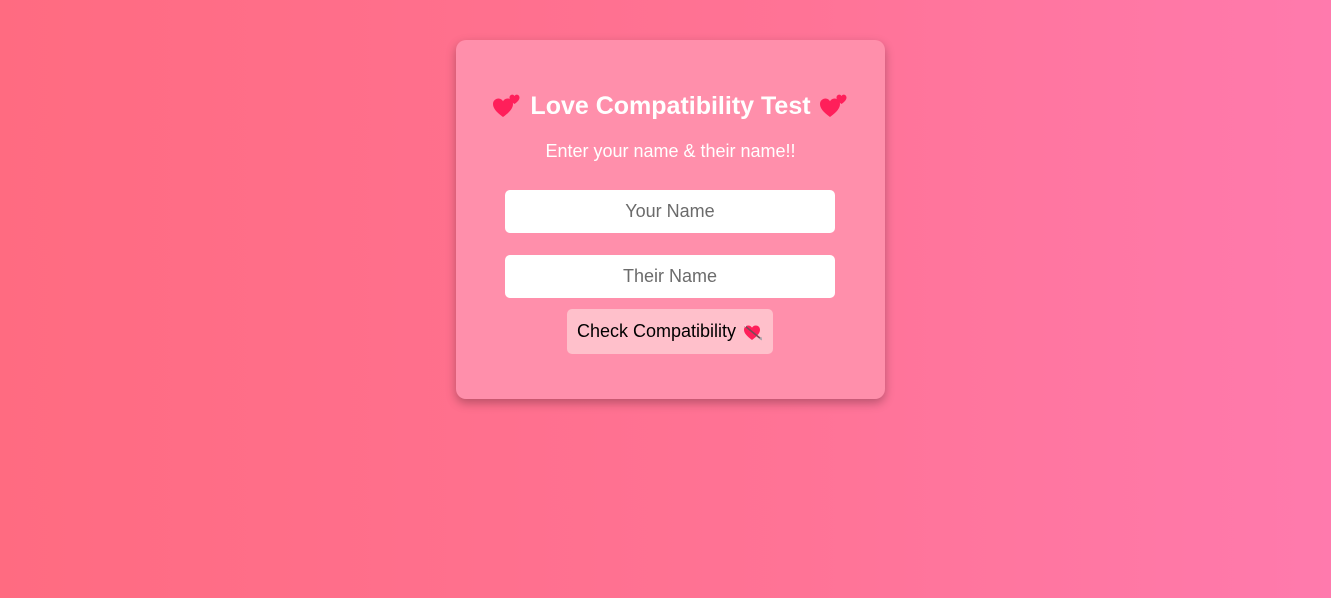 Image resolution: width=1331 pixels, height=598 pixels. I want to click on your-name-input, so click(670, 211).